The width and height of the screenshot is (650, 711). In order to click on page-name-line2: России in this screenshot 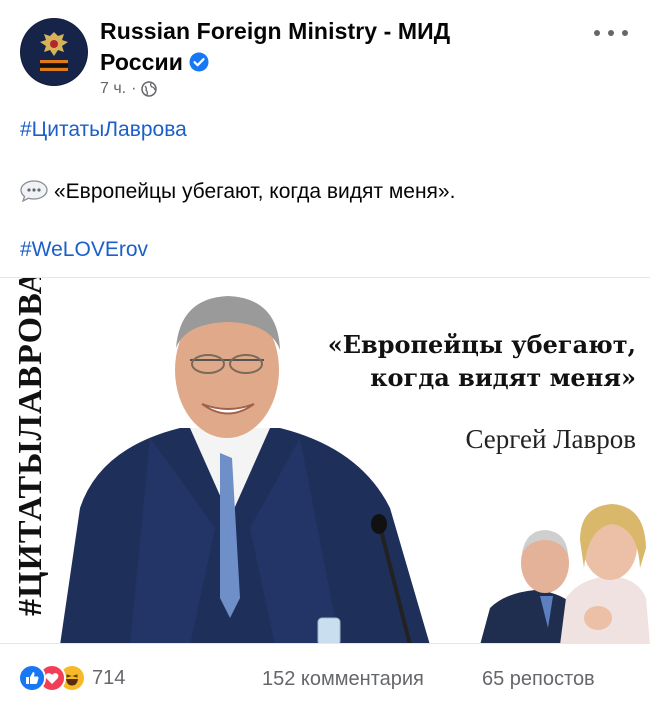, I will do `click(141, 62)`.